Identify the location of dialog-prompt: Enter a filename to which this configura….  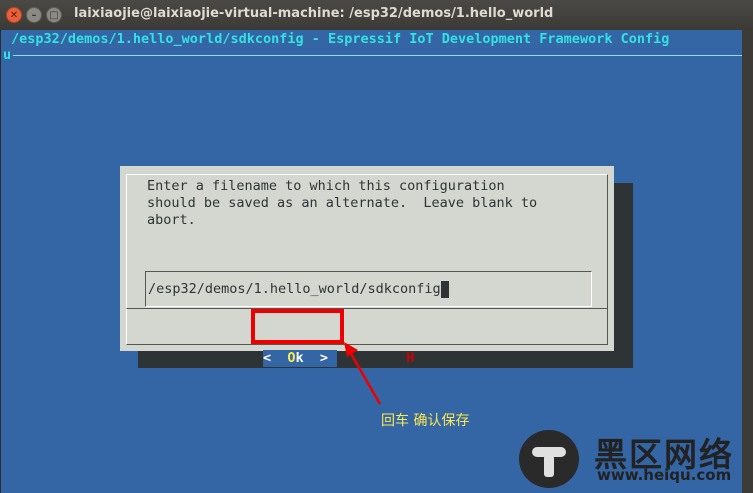
(342, 203).